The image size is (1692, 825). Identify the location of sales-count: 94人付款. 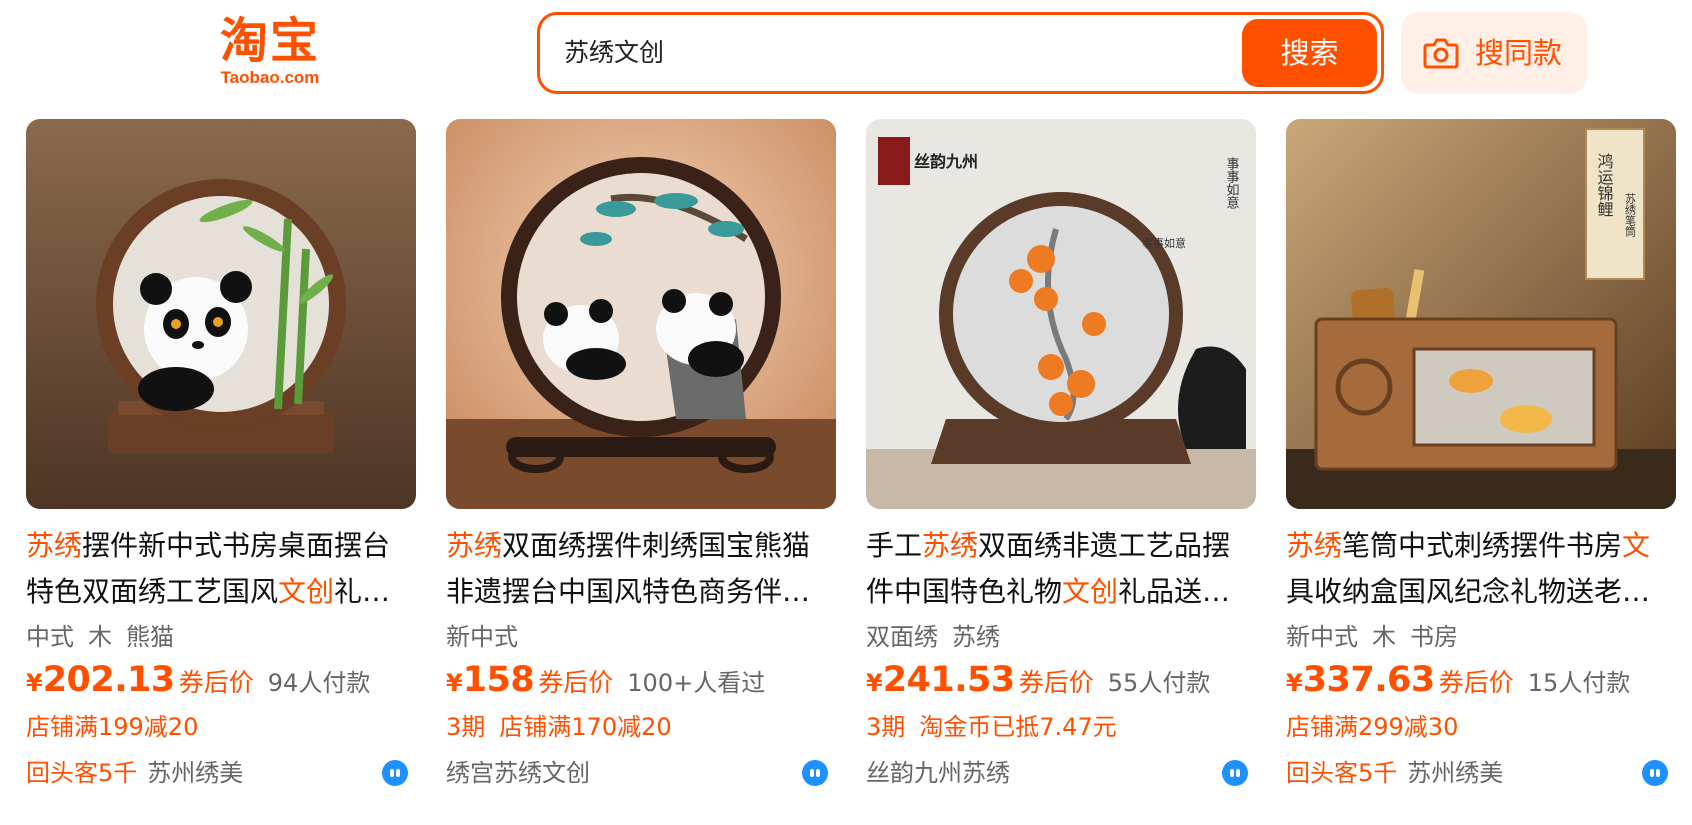
(319, 683).